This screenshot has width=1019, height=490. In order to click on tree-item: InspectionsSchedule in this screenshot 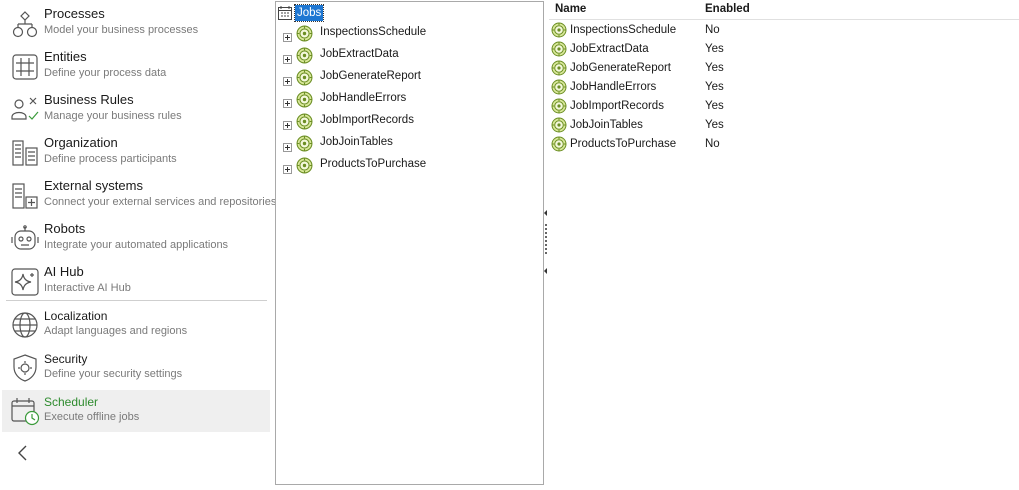, I will do `click(408, 34)`.